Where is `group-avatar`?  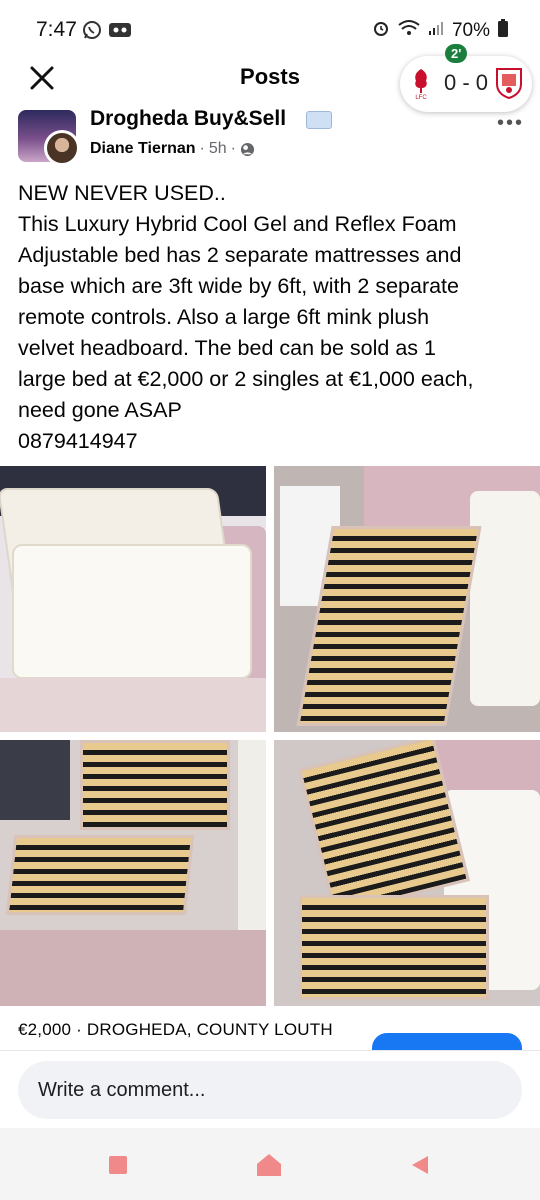 group-avatar is located at coordinates (49, 138).